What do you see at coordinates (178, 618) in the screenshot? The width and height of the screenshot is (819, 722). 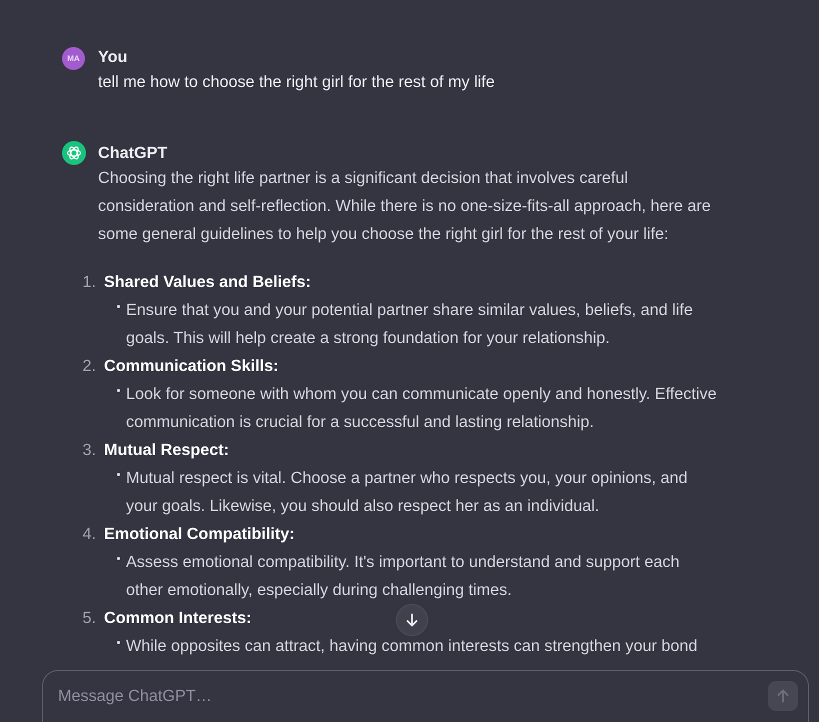 I see `list-item-title: Common Interests:` at bounding box center [178, 618].